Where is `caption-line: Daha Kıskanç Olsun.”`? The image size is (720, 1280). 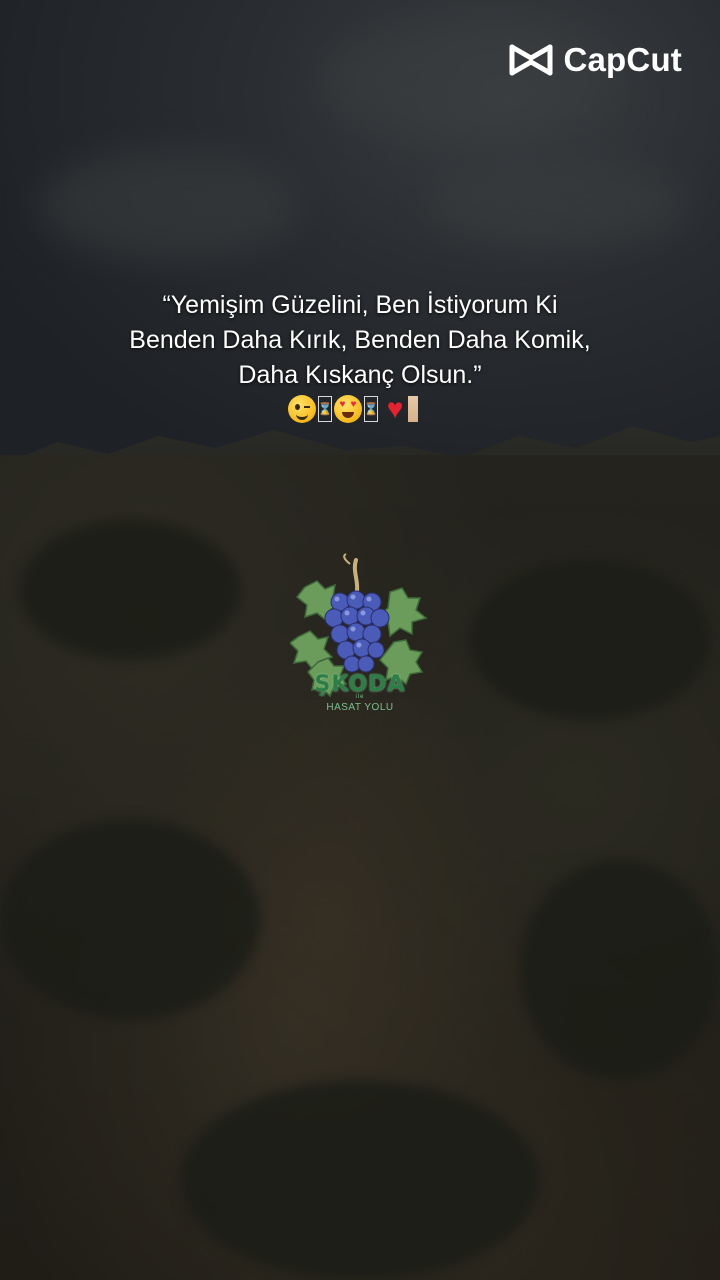 caption-line: Daha Kıskanç Olsun.” is located at coordinates (360, 375).